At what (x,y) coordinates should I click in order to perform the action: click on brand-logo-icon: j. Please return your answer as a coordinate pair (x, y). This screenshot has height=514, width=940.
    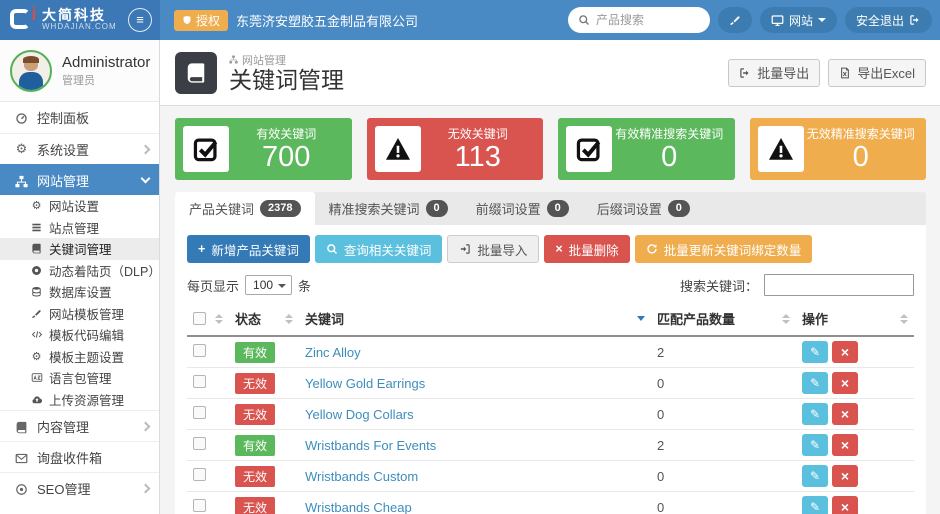
    Looking at the image, I should click on (23, 19).